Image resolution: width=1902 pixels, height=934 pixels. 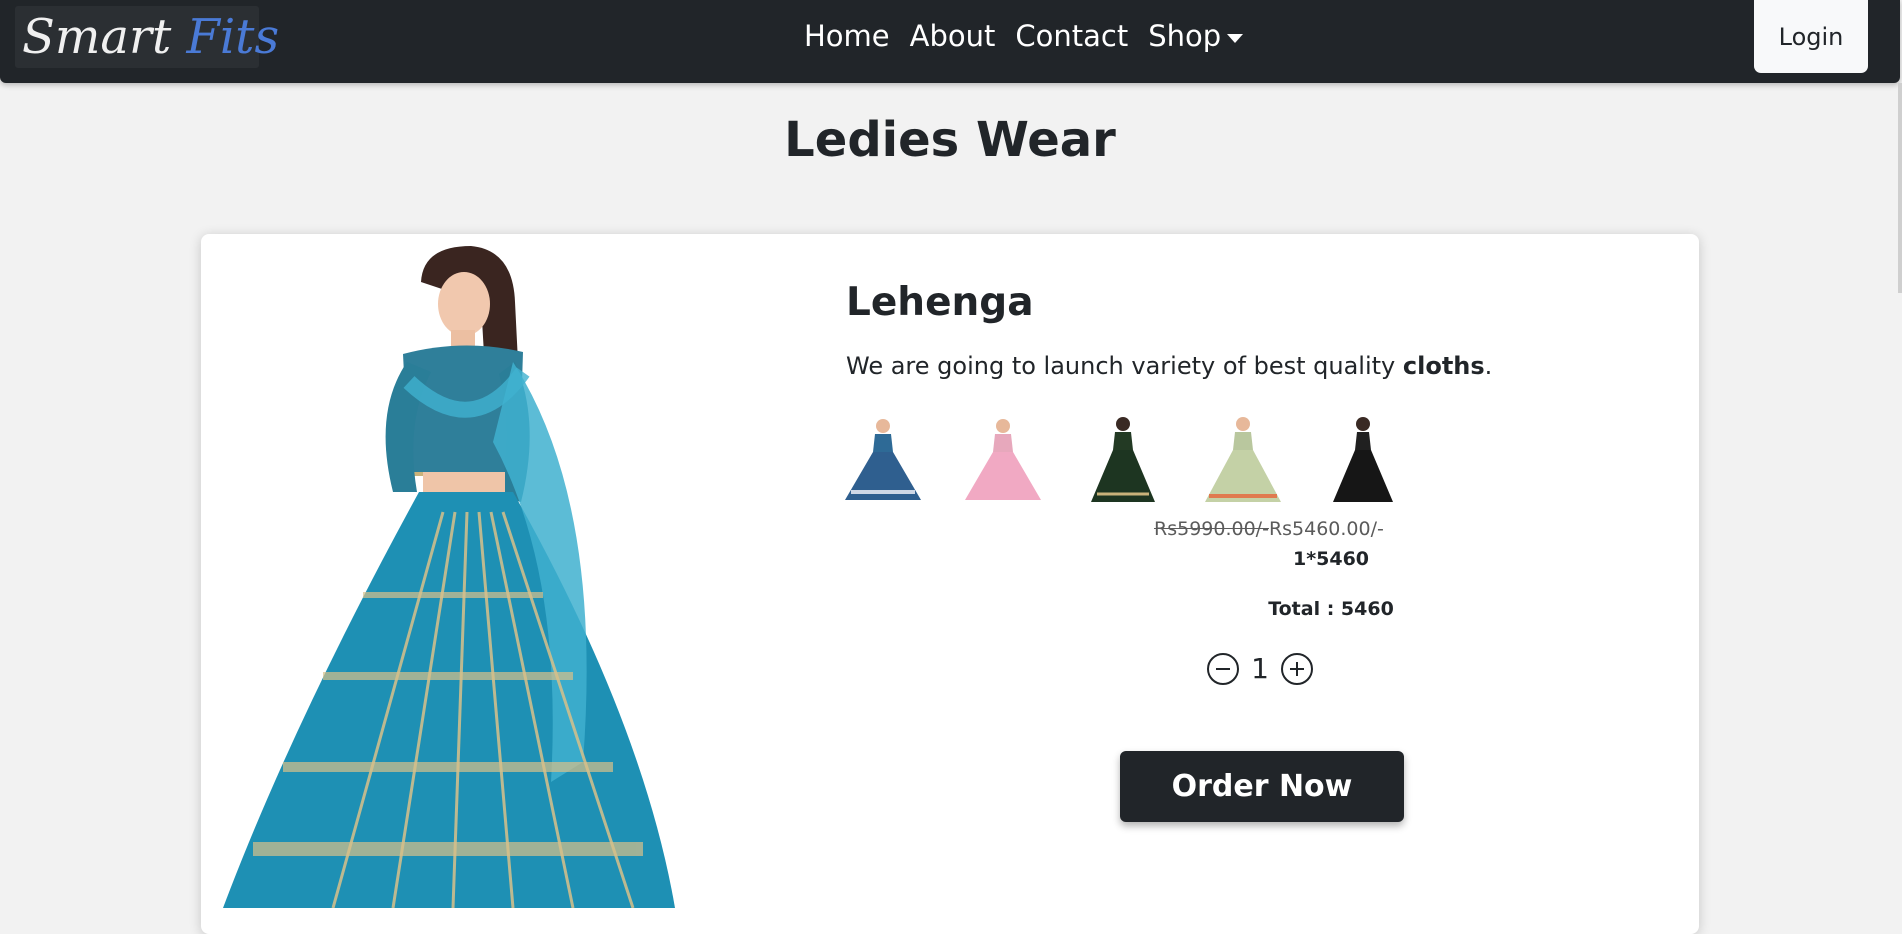 I want to click on nav-about-link: About, so click(x=953, y=36).